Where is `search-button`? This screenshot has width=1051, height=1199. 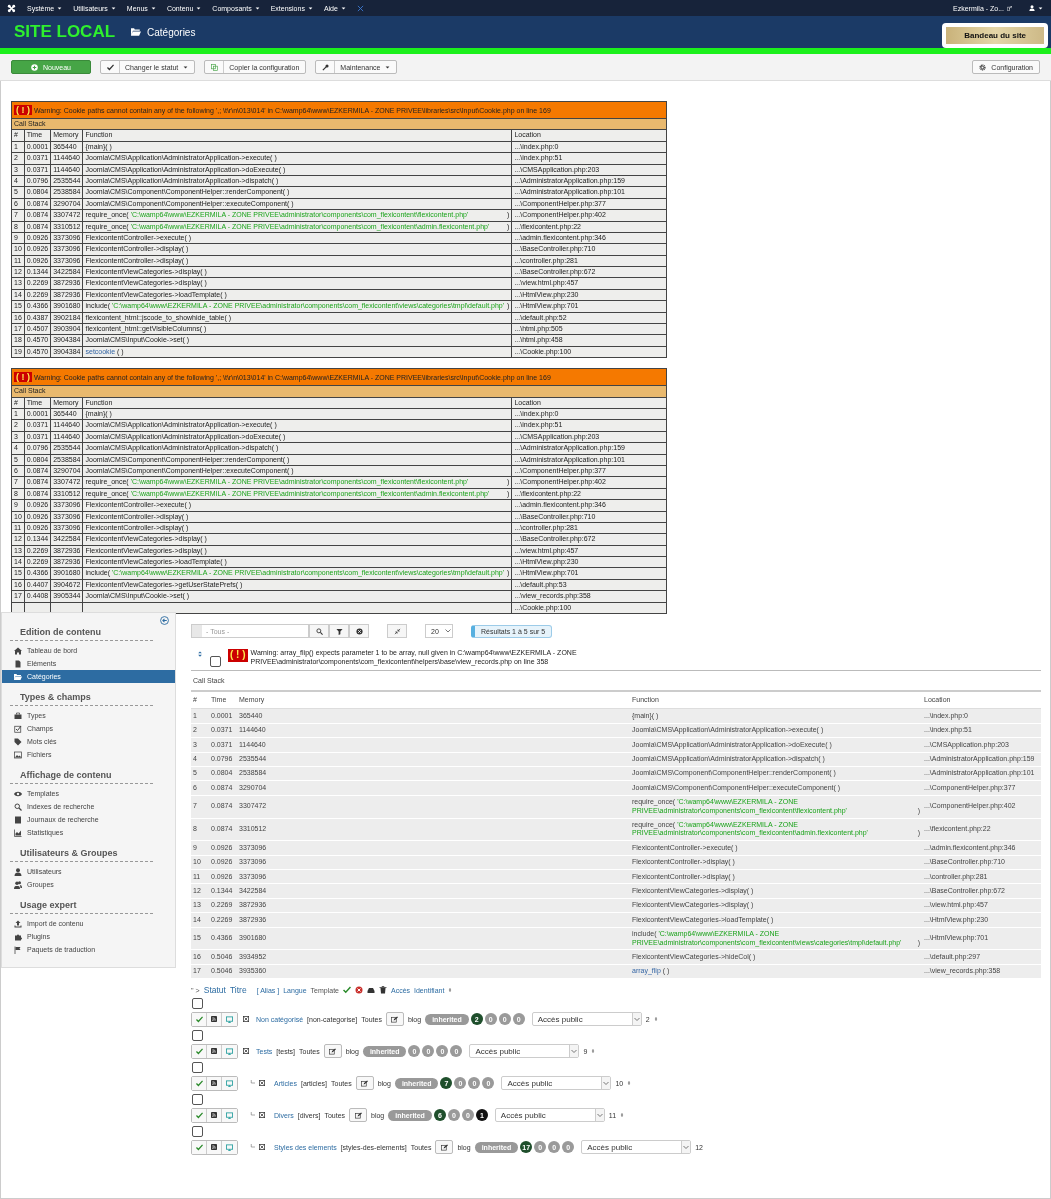 search-button is located at coordinates (319, 631).